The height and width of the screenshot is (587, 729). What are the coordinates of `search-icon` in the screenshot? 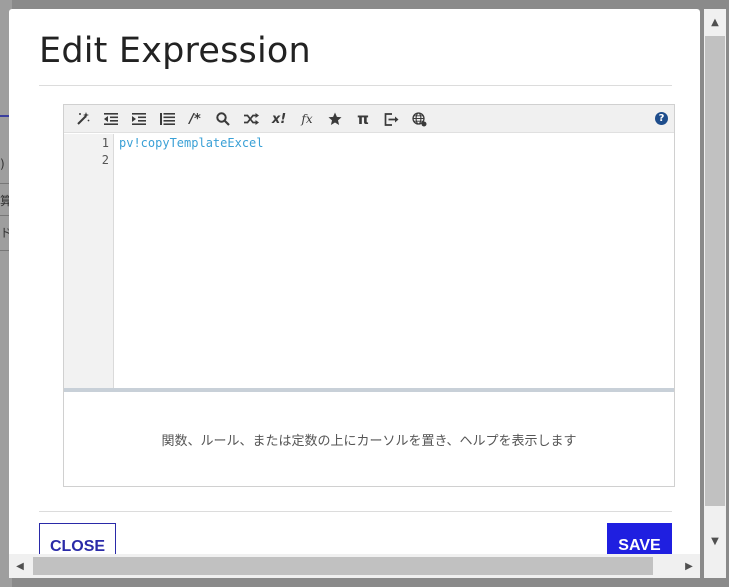 It's located at (223, 119).